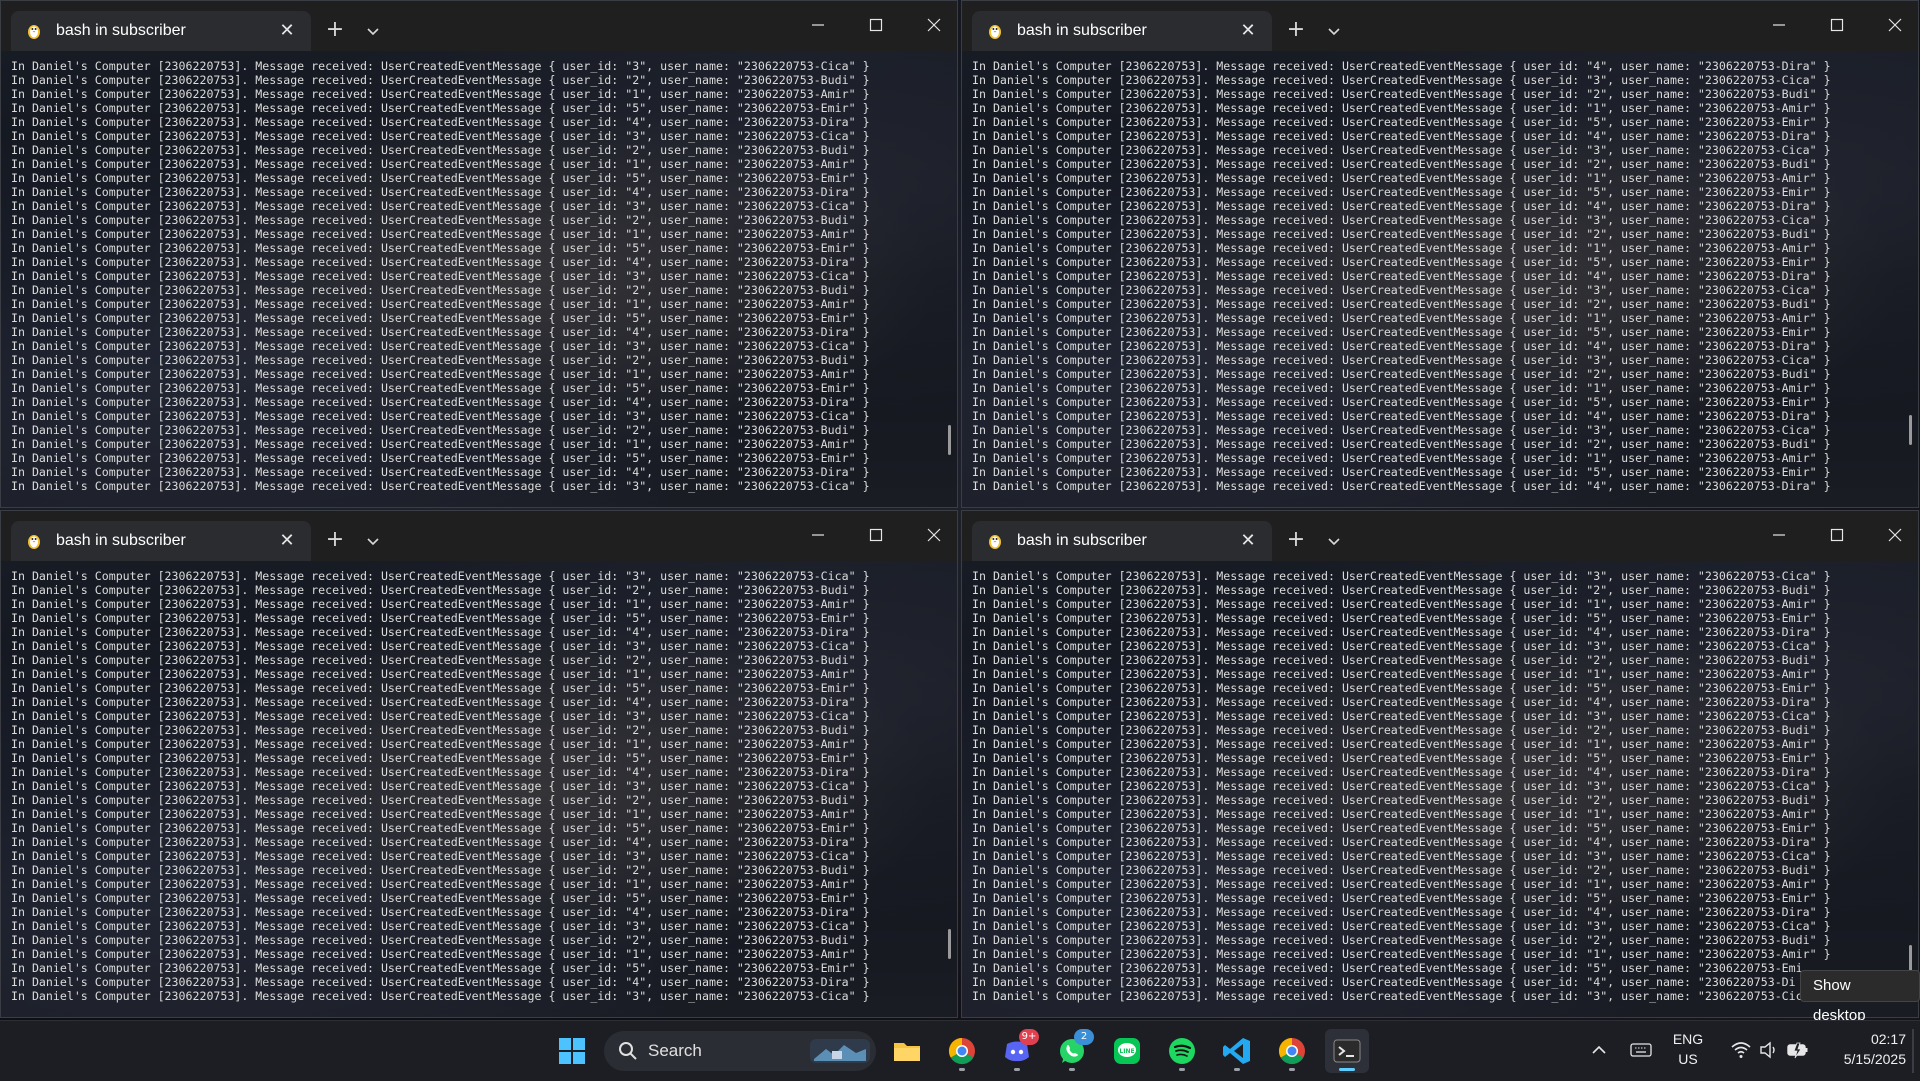 The height and width of the screenshot is (1081, 1920). What do you see at coordinates (1599, 1050) in the screenshot?
I see `chevron-up-icon` at bounding box center [1599, 1050].